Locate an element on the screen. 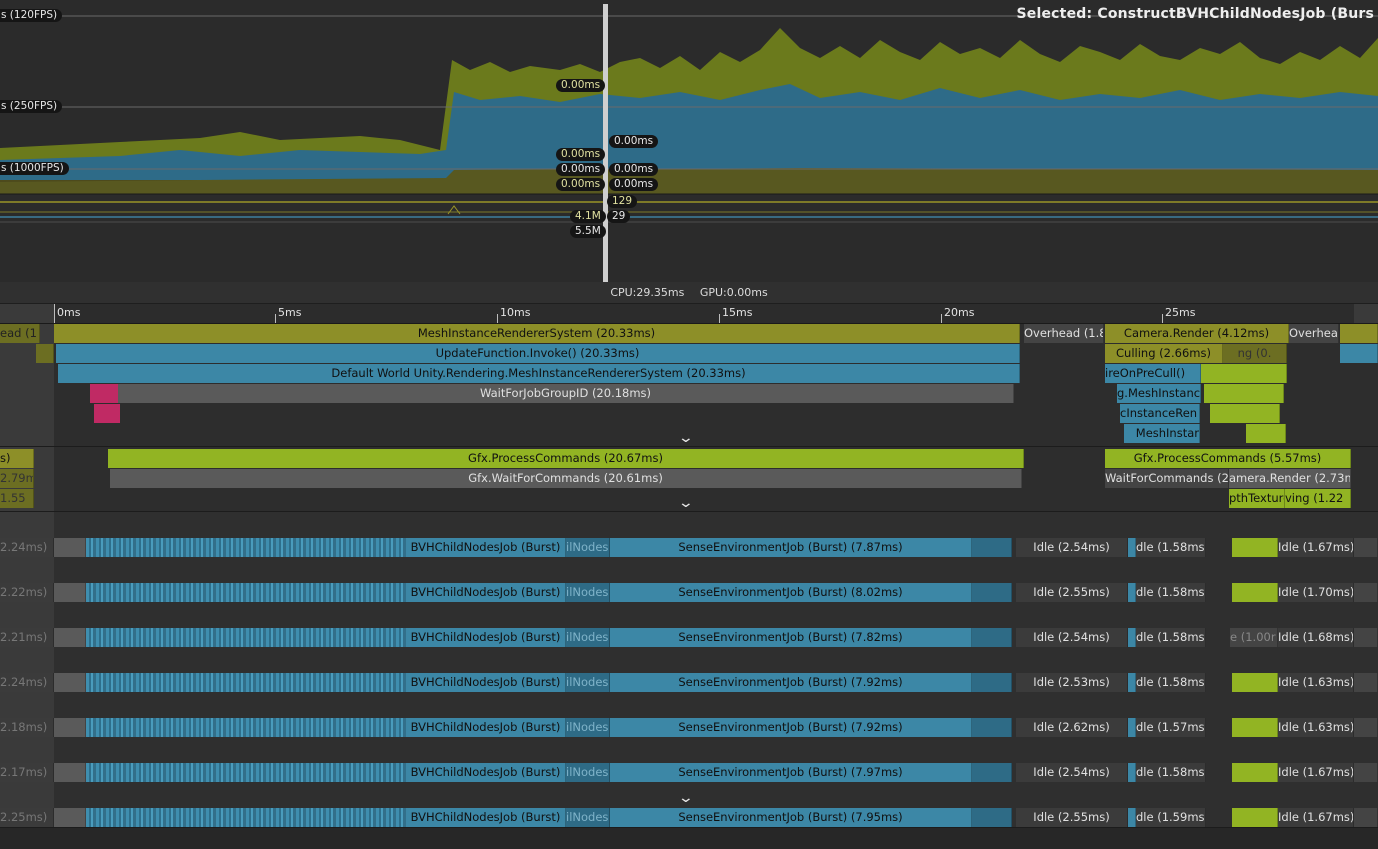  sample-sense-environment-job: SenseEnvironmentJob (Burst) (7.82ms) is located at coordinates (791, 637).